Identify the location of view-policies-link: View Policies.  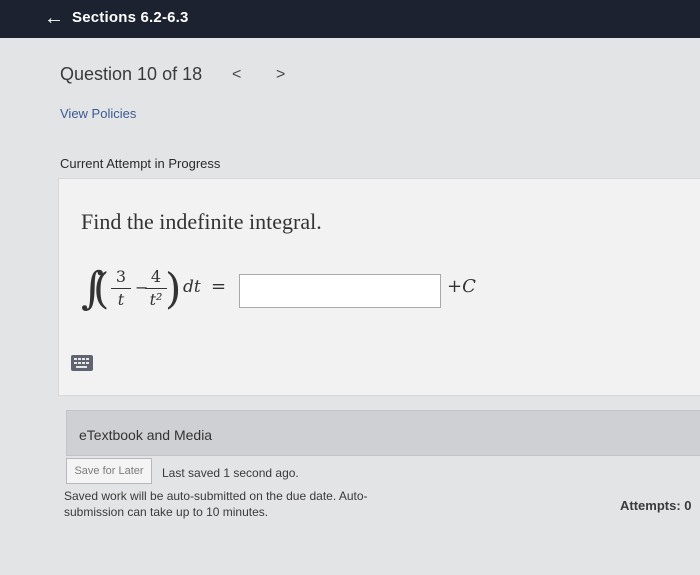
(98, 113).